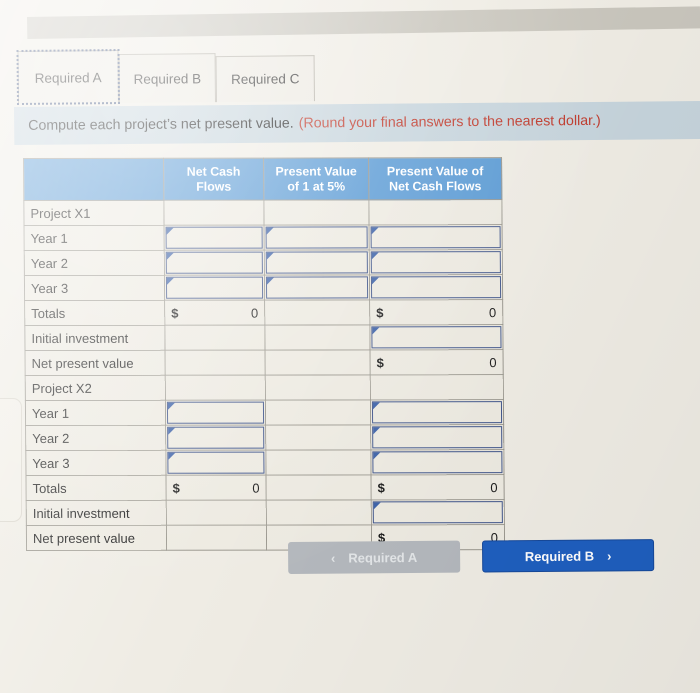 Image resolution: width=700 pixels, height=693 pixels. I want to click on tab-required-b: Required B, so click(167, 78).